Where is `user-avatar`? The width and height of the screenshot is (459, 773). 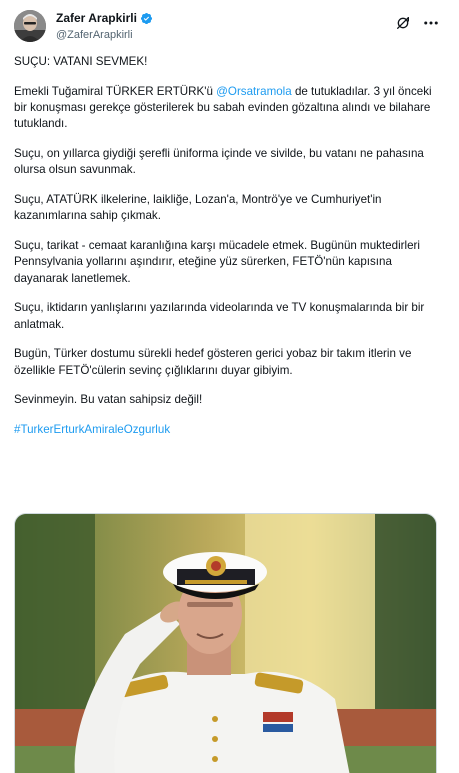 user-avatar is located at coordinates (30, 26).